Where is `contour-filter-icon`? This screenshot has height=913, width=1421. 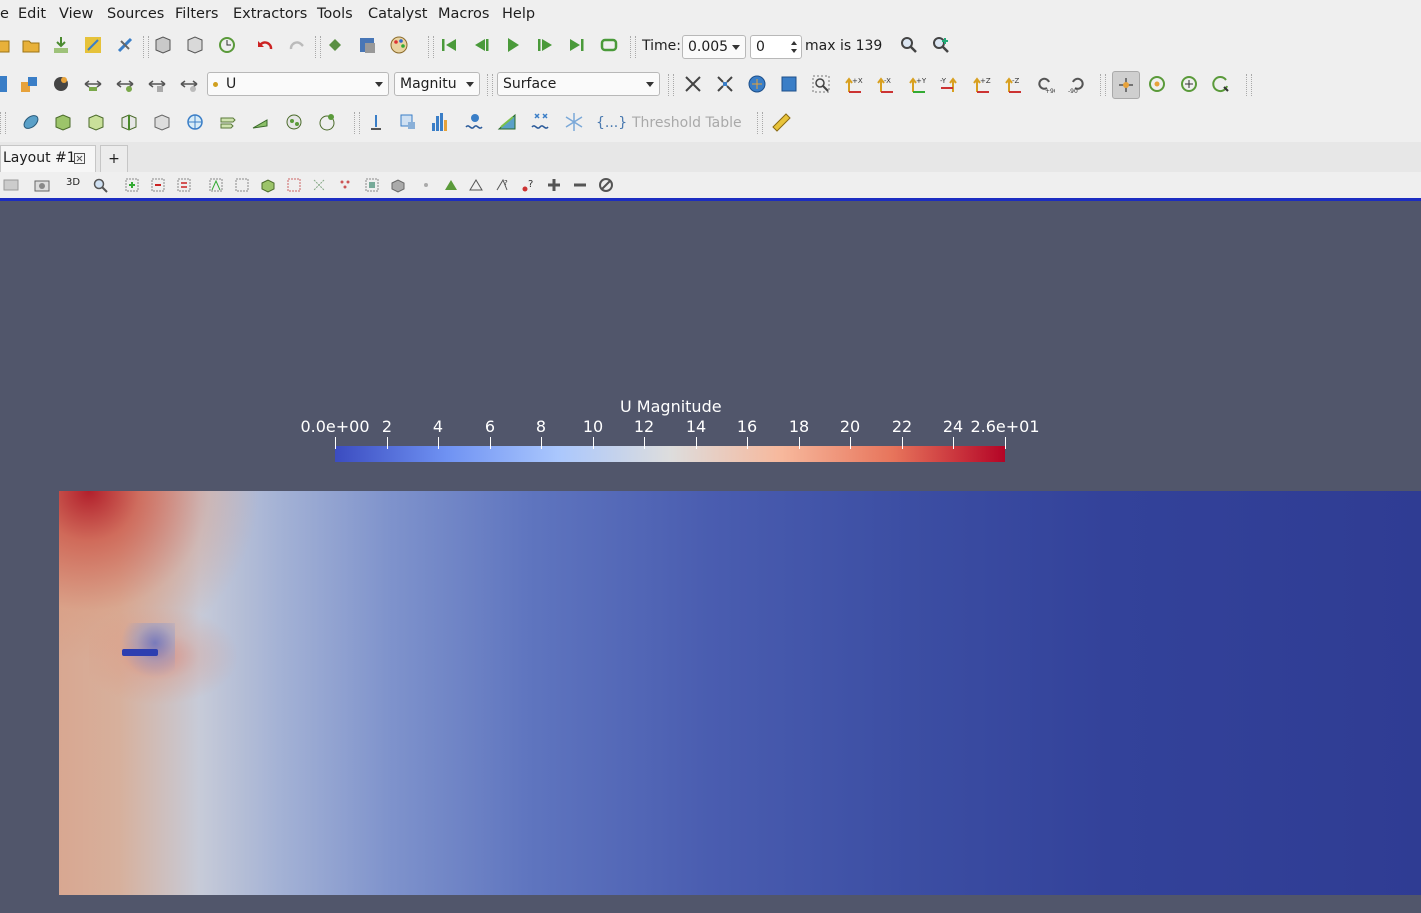 contour-filter-icon is located at coordinates (63, 122).